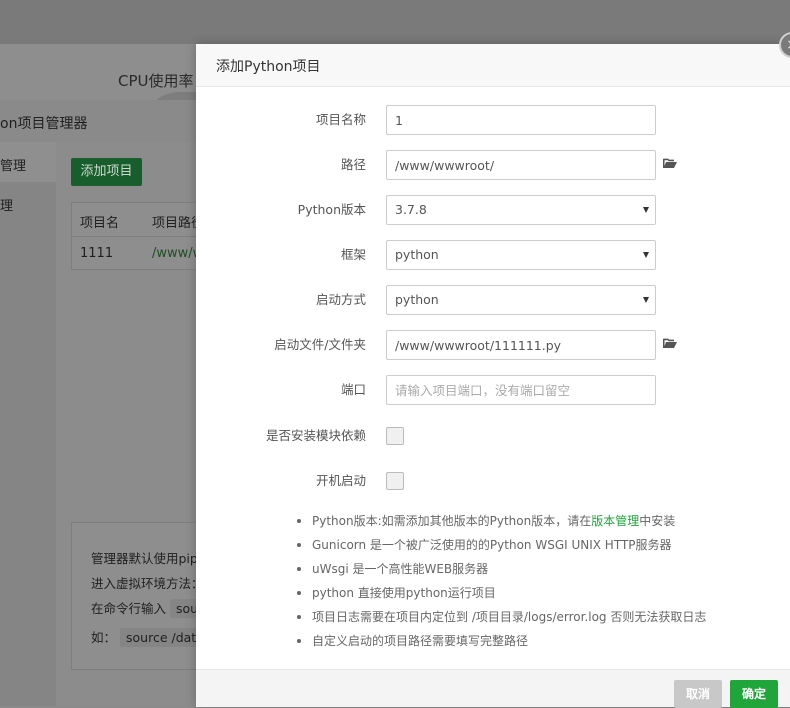 The height and width of the screenshot is (708, 790). I want to click on form-row-start-mode: 启动方式 python, so click(493, 300).